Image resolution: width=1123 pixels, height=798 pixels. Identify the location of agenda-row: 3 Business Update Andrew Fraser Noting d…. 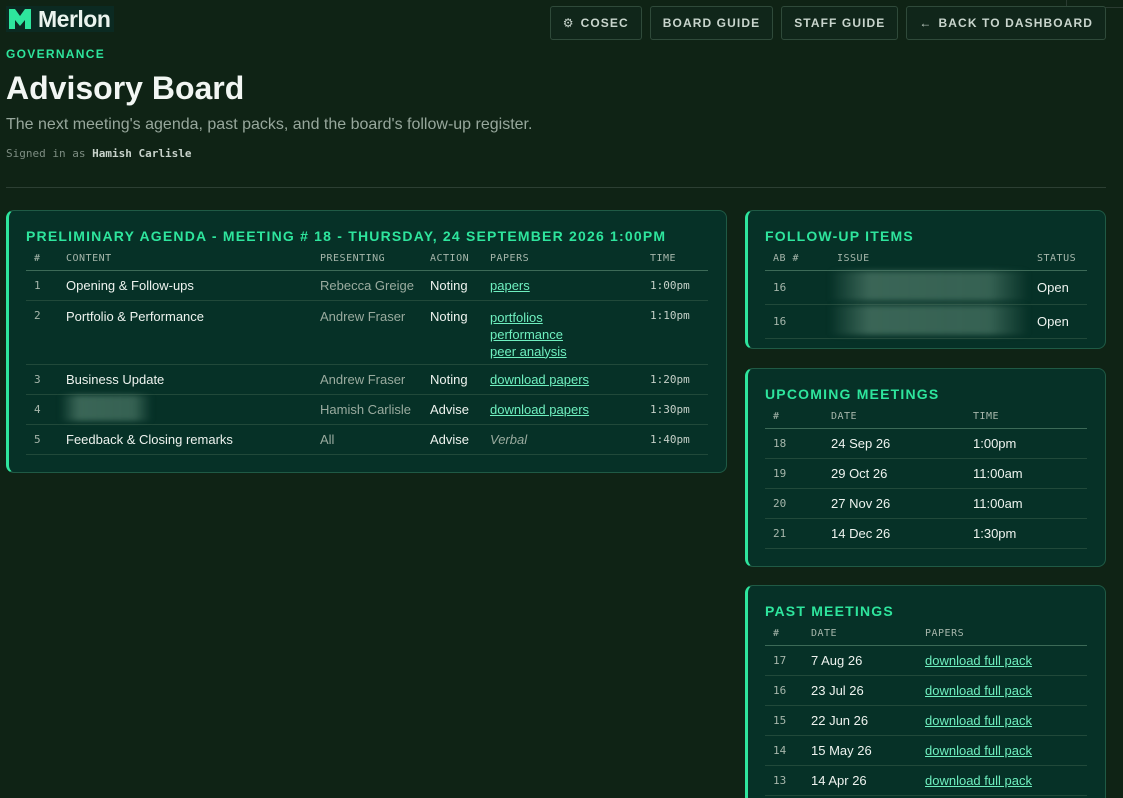
(367, 379).